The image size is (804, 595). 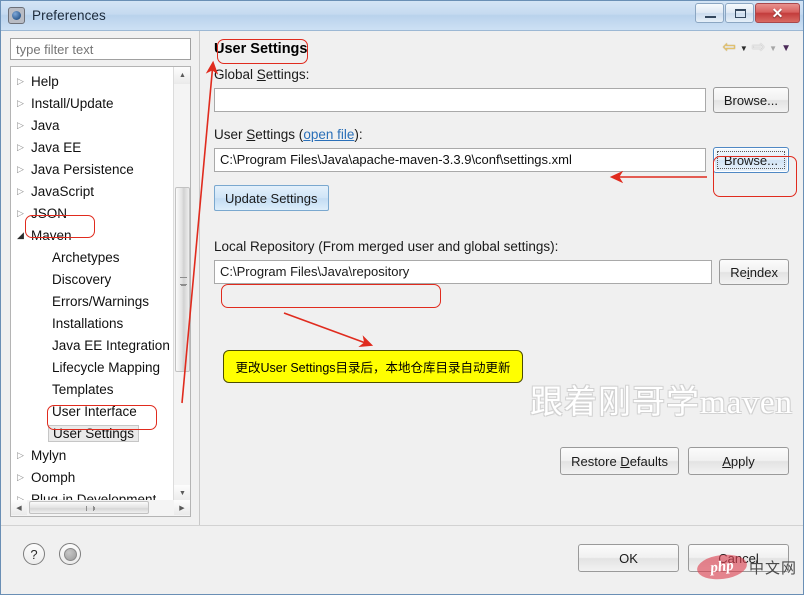 I want to click on chevron-down-icon: ◢, so click(x=24, y=235).